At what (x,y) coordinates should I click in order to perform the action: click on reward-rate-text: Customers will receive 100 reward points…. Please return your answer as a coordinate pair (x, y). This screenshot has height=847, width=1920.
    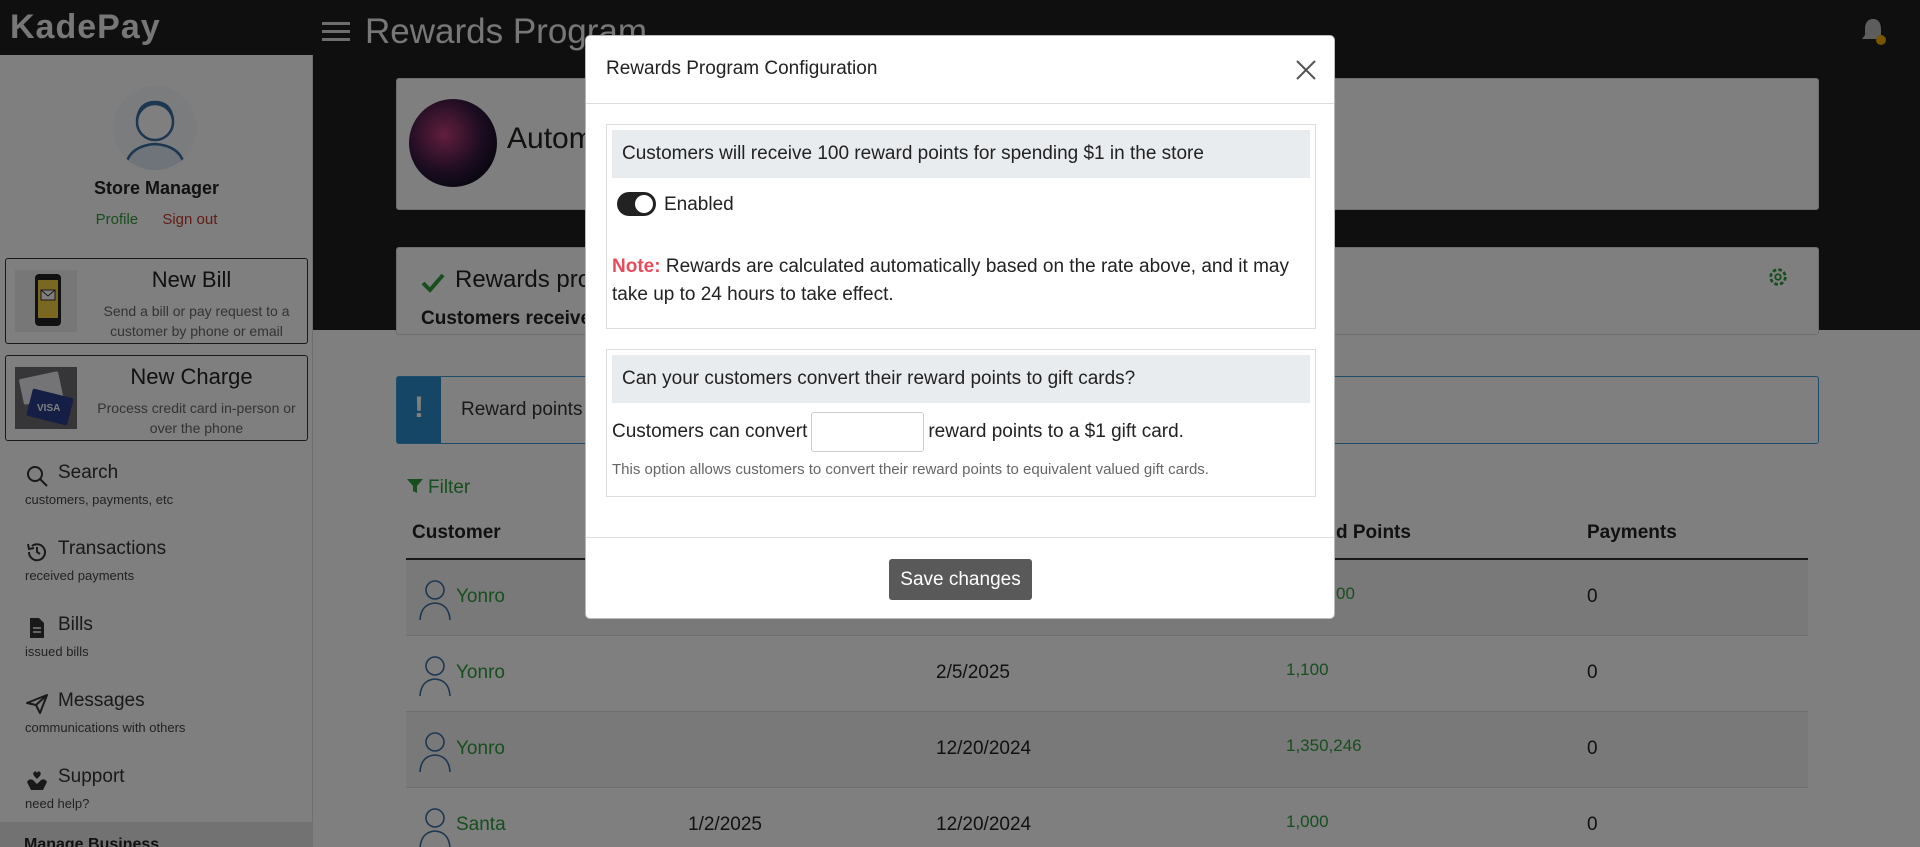
    Looking at the image, I should click on (961, 154).